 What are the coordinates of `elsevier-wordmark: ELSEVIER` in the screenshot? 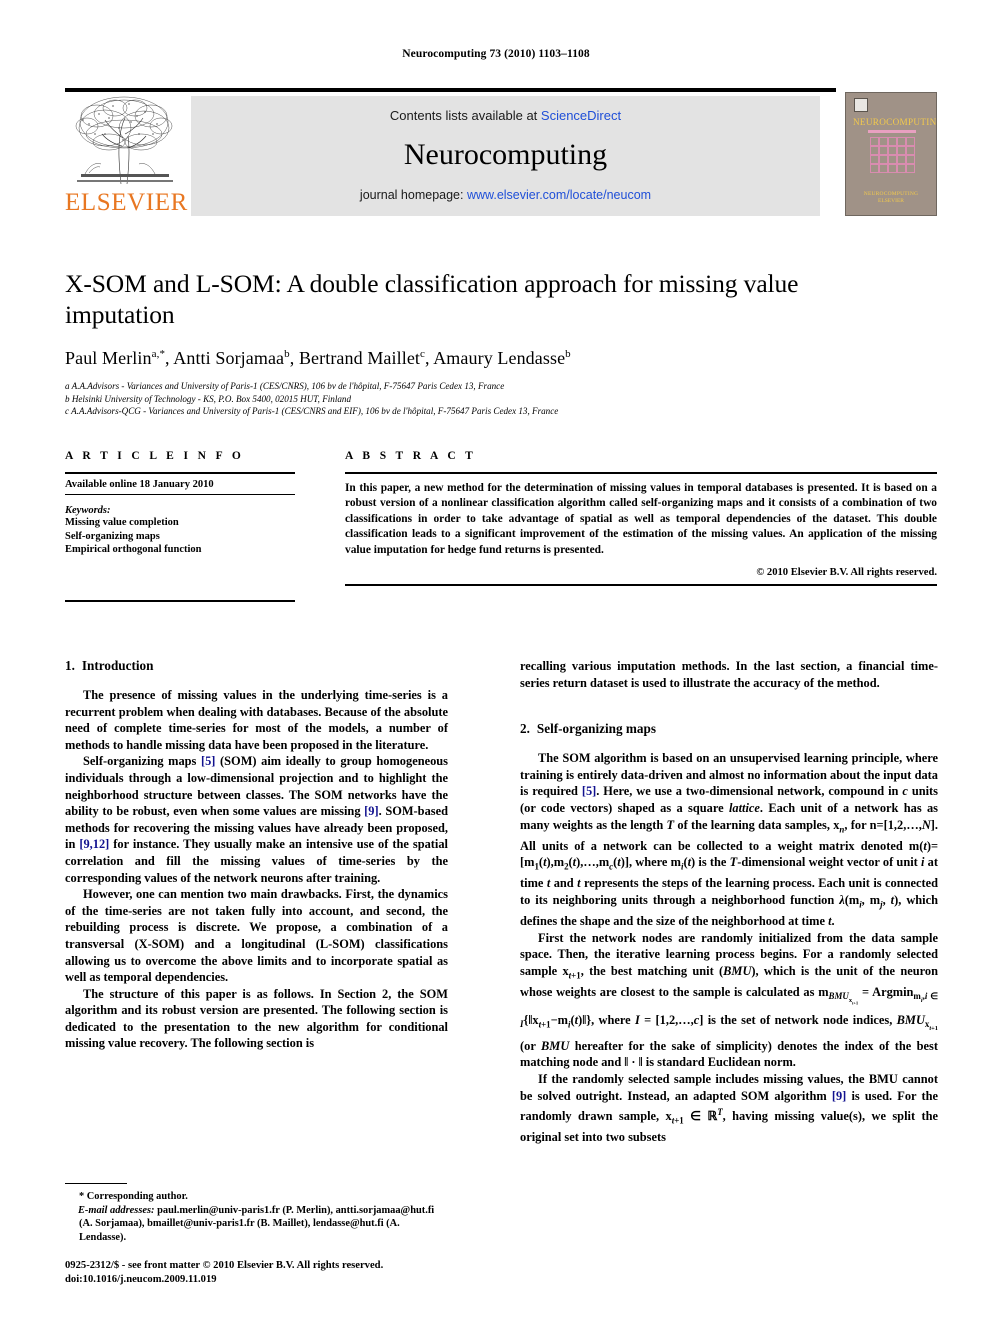 It's located at (126, 202).